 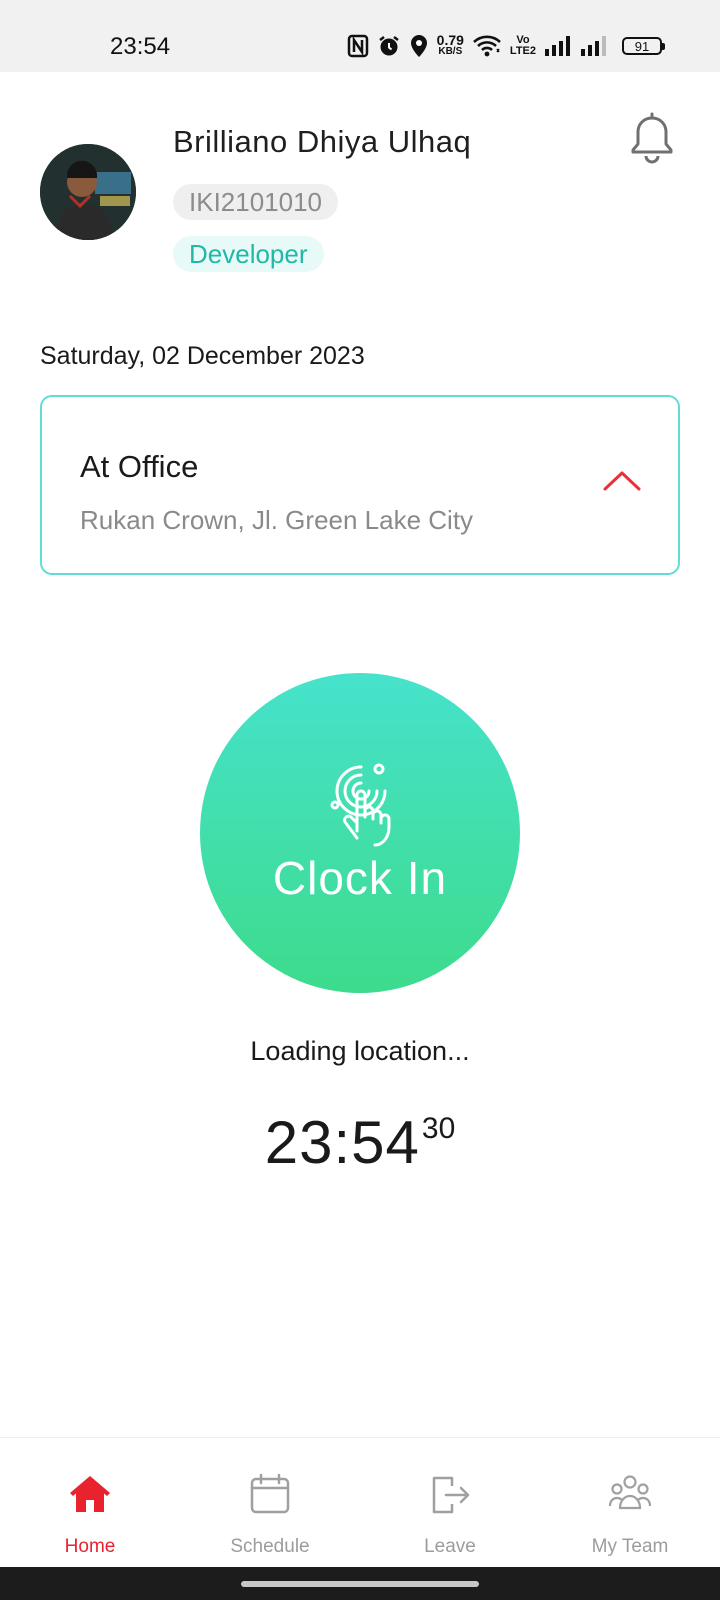 What do you see at coordinates (90, 1494) in the screenshot?
I see `home-icon` at bounding box center [90, 1494].